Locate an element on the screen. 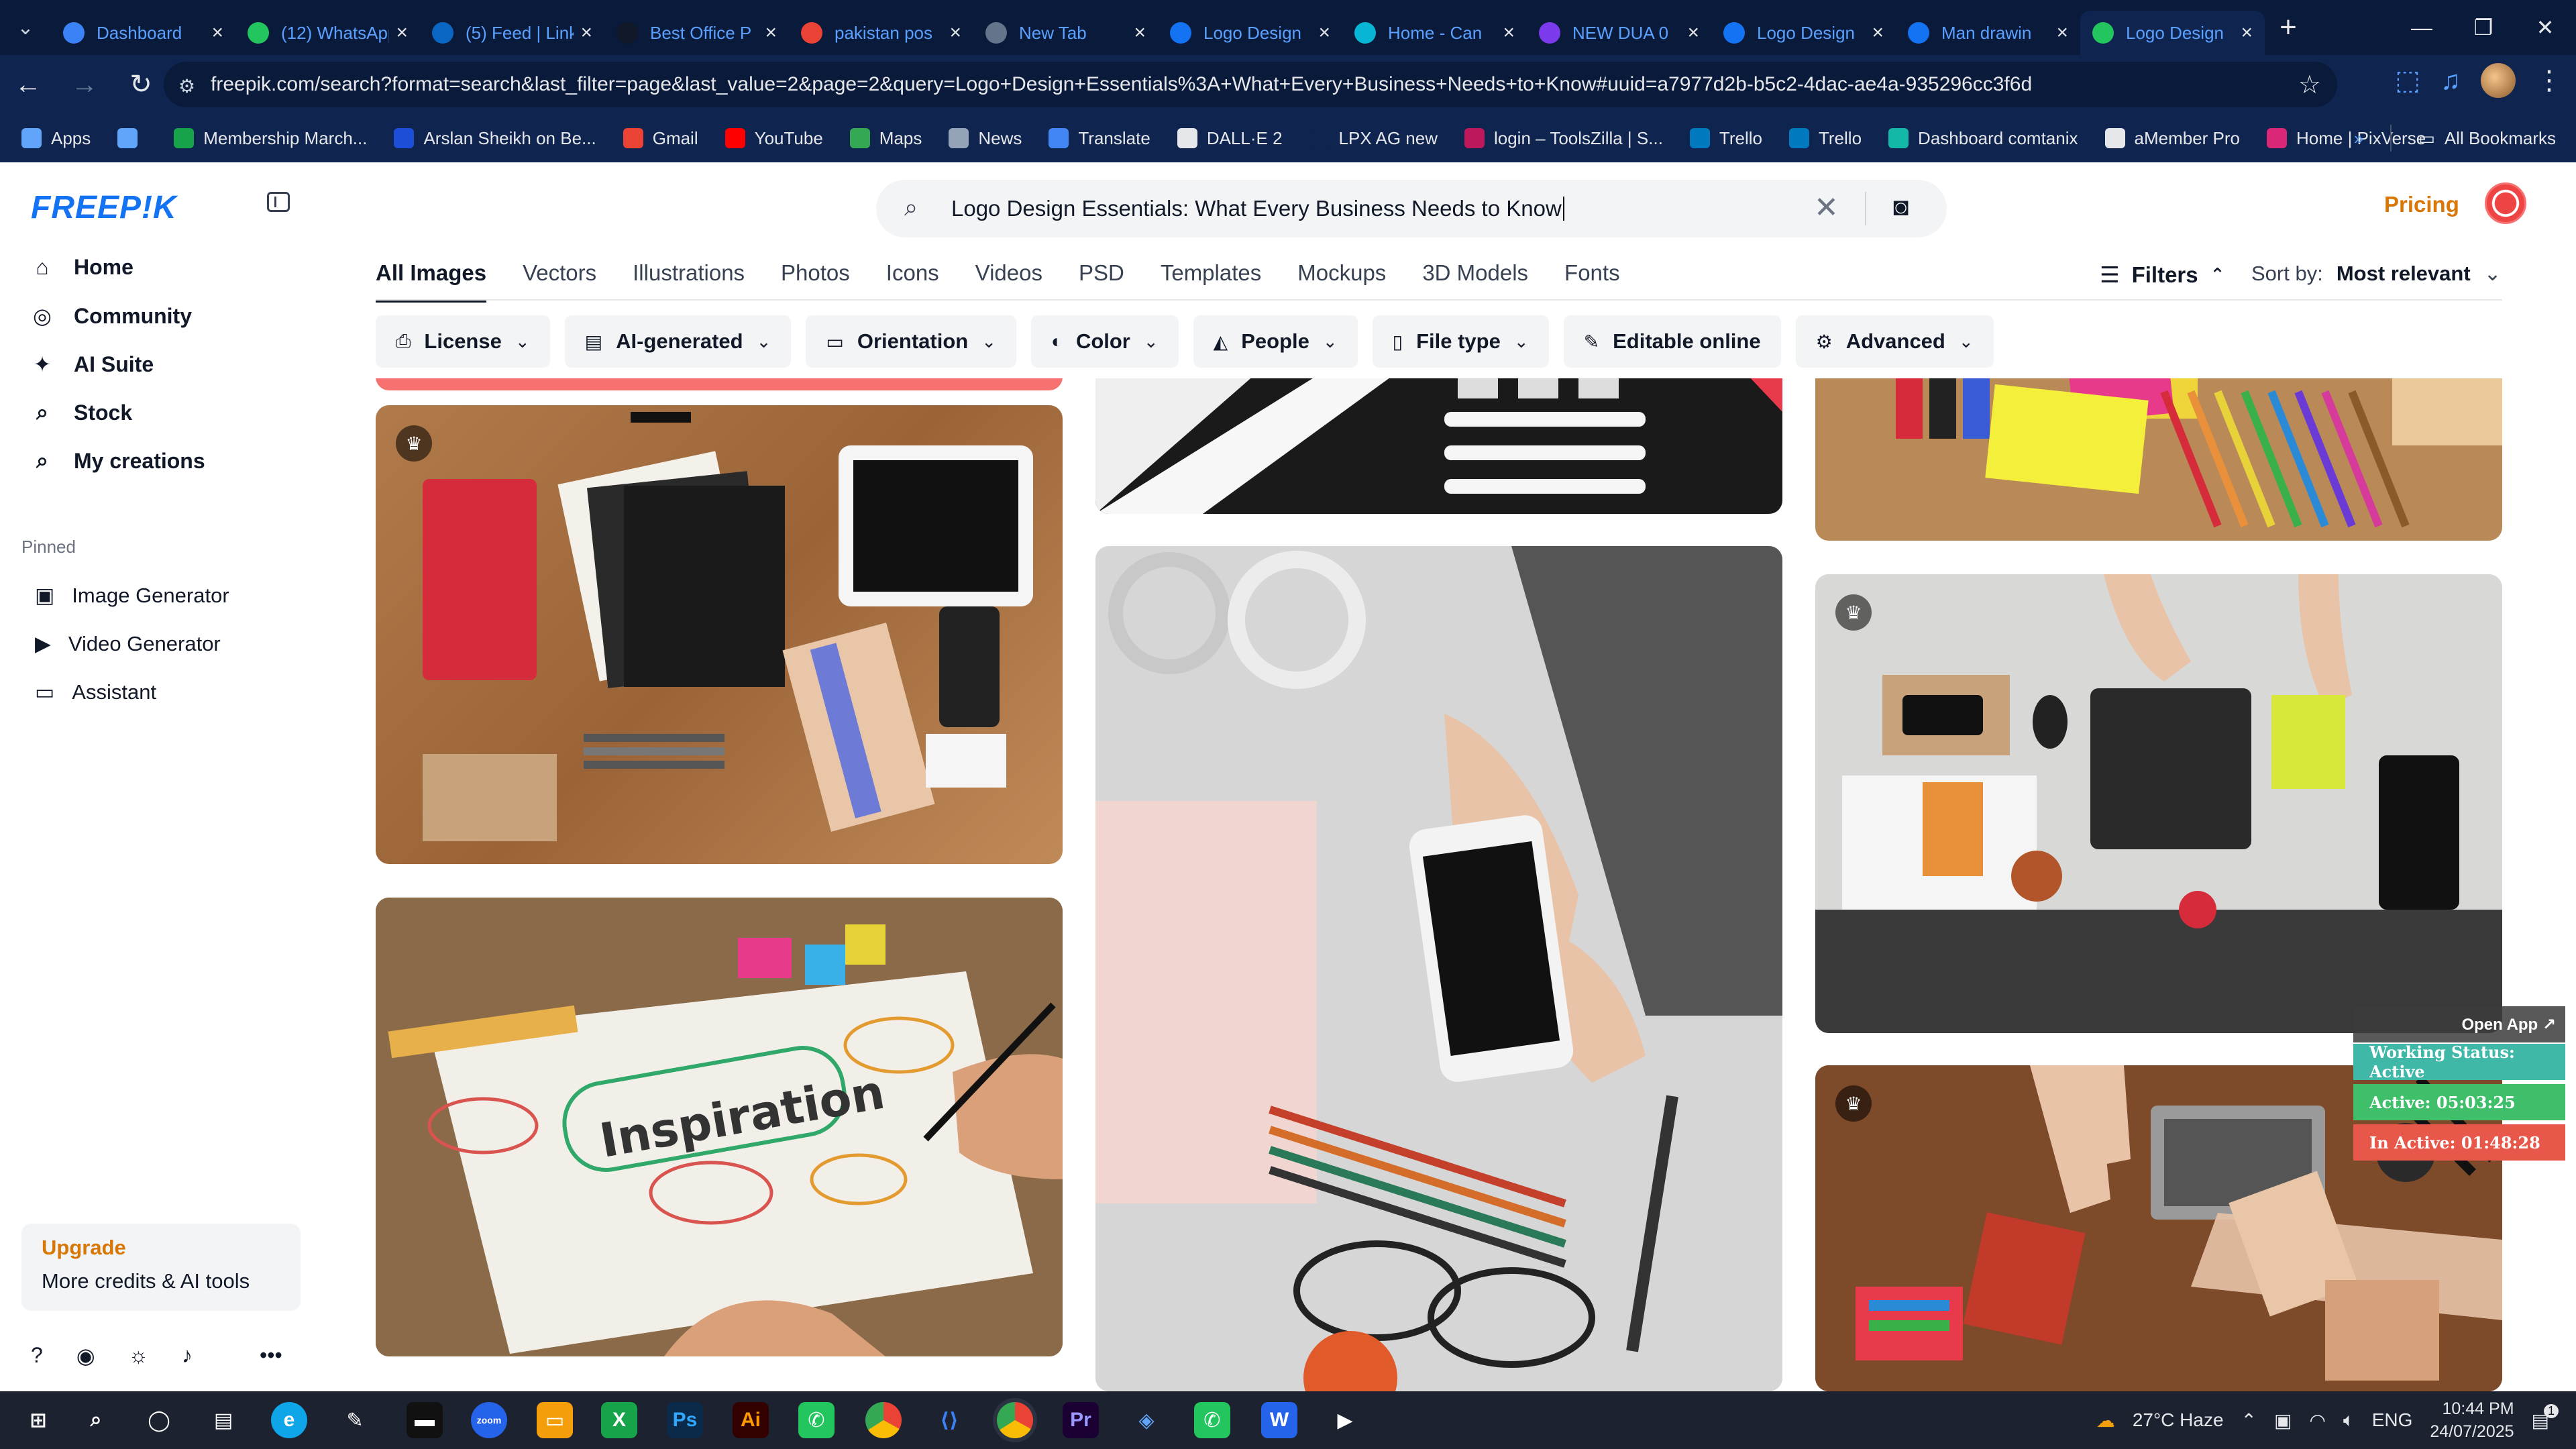 This screenshot has height=1449, width=2576. sidebar-item: ◎ Community is located at coordinates (111, 316).